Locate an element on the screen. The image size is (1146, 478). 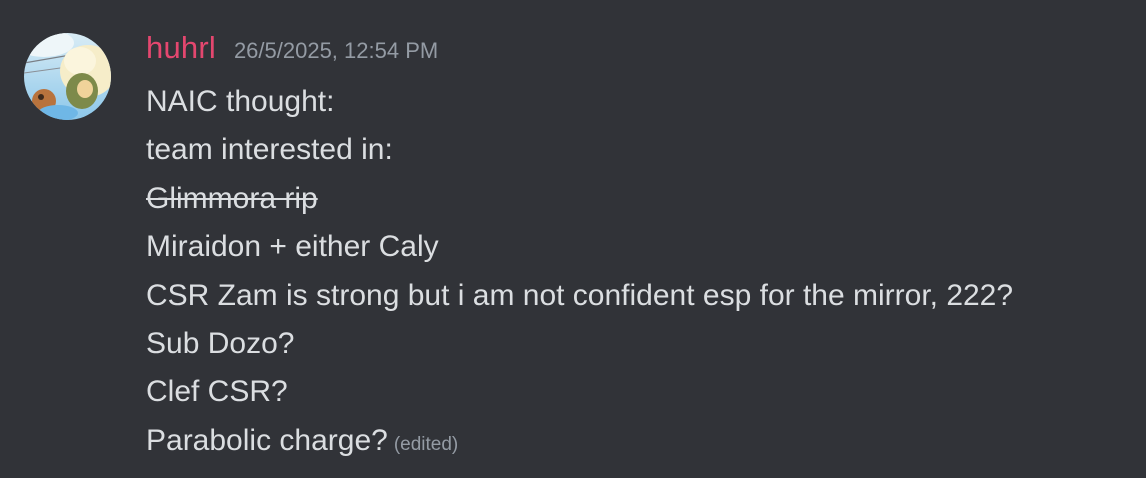
message-line-text: Parabolic charge? is located at coordinates (267, 440).